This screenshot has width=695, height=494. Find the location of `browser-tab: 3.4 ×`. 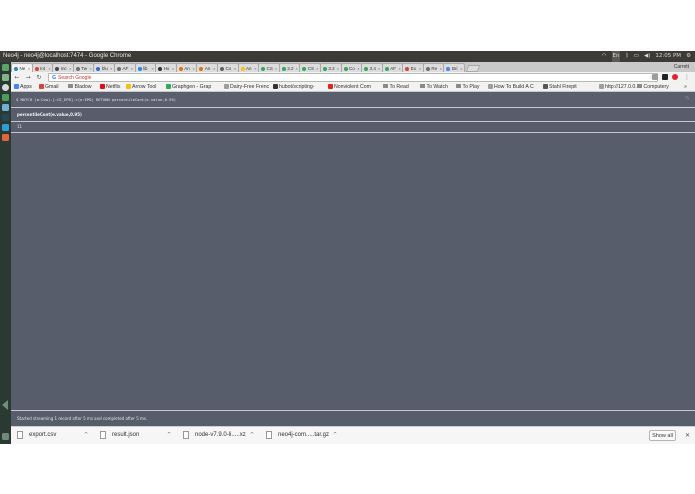

browser-tab: 3.4 × is located at coordinates (372, 67).